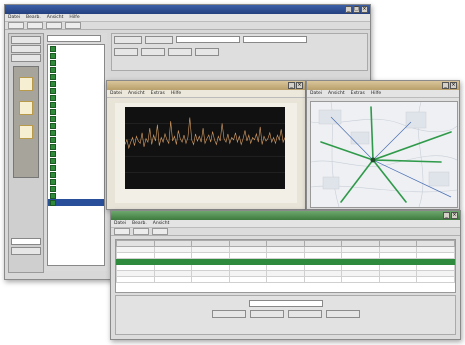  I want to click on table-menu-ansicht: Ansicht, so click(161, 223).